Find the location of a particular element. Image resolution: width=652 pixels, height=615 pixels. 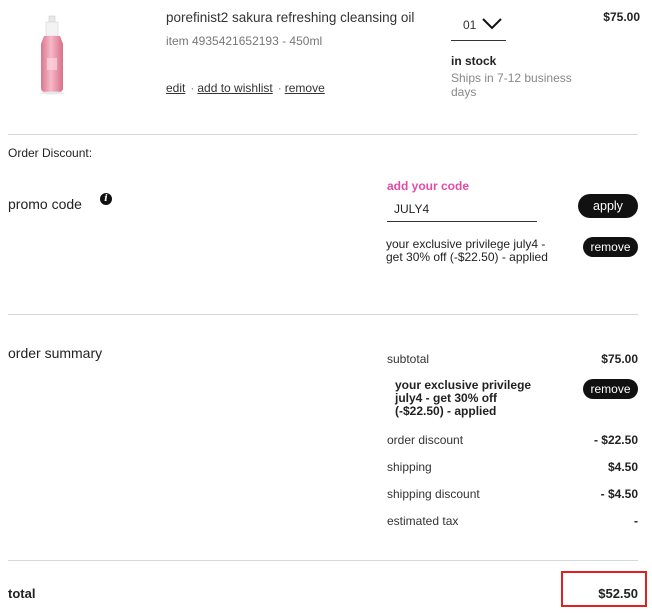

shipping-discount-value: - $4.50 is located at coordinates (619, 494).